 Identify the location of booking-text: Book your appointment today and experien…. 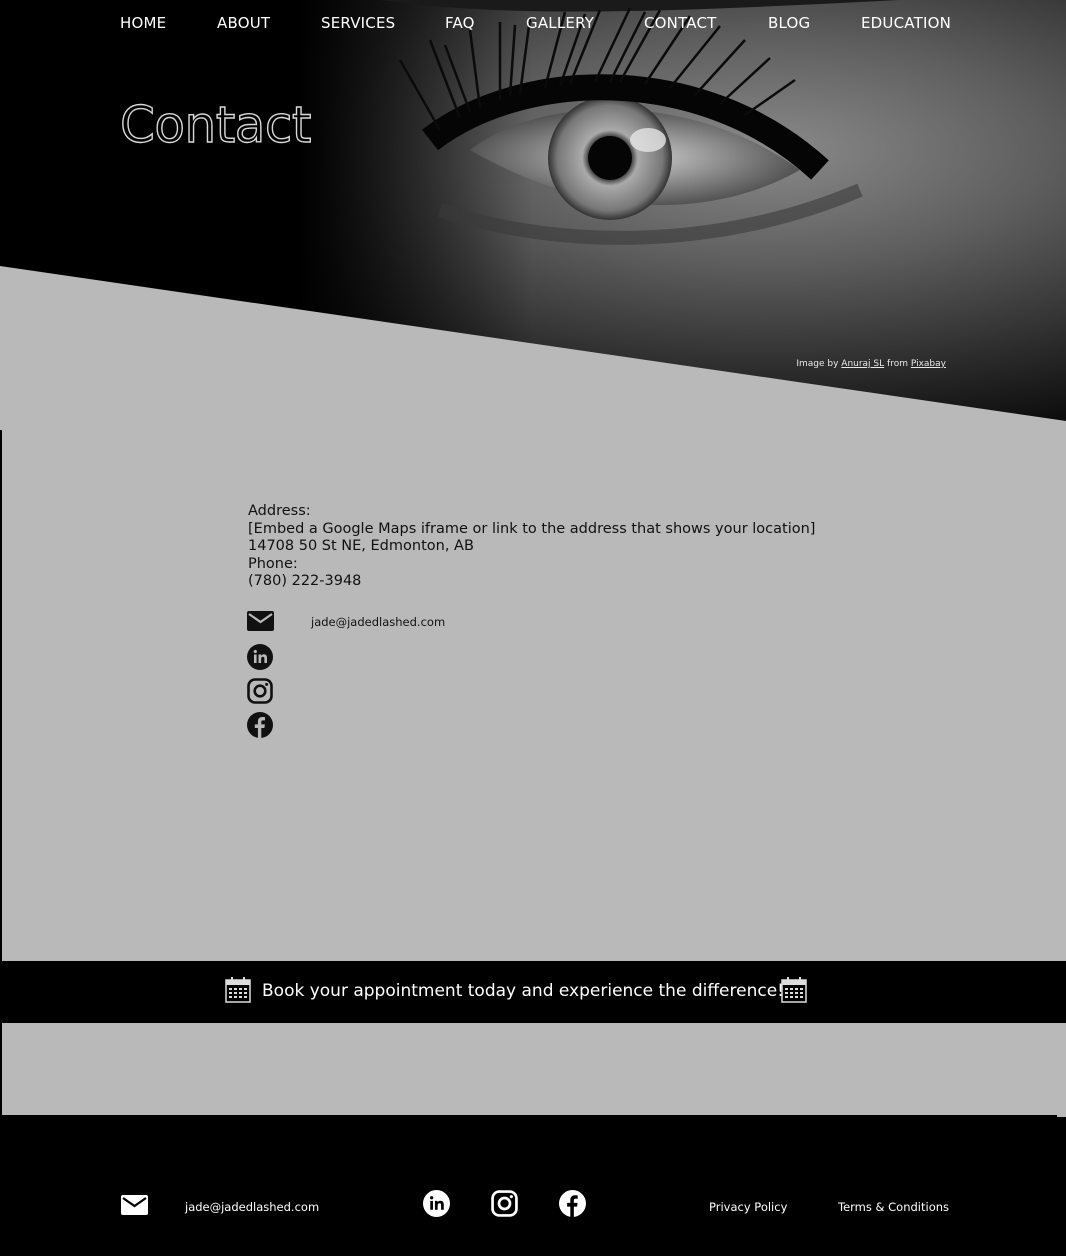
(523, 991).